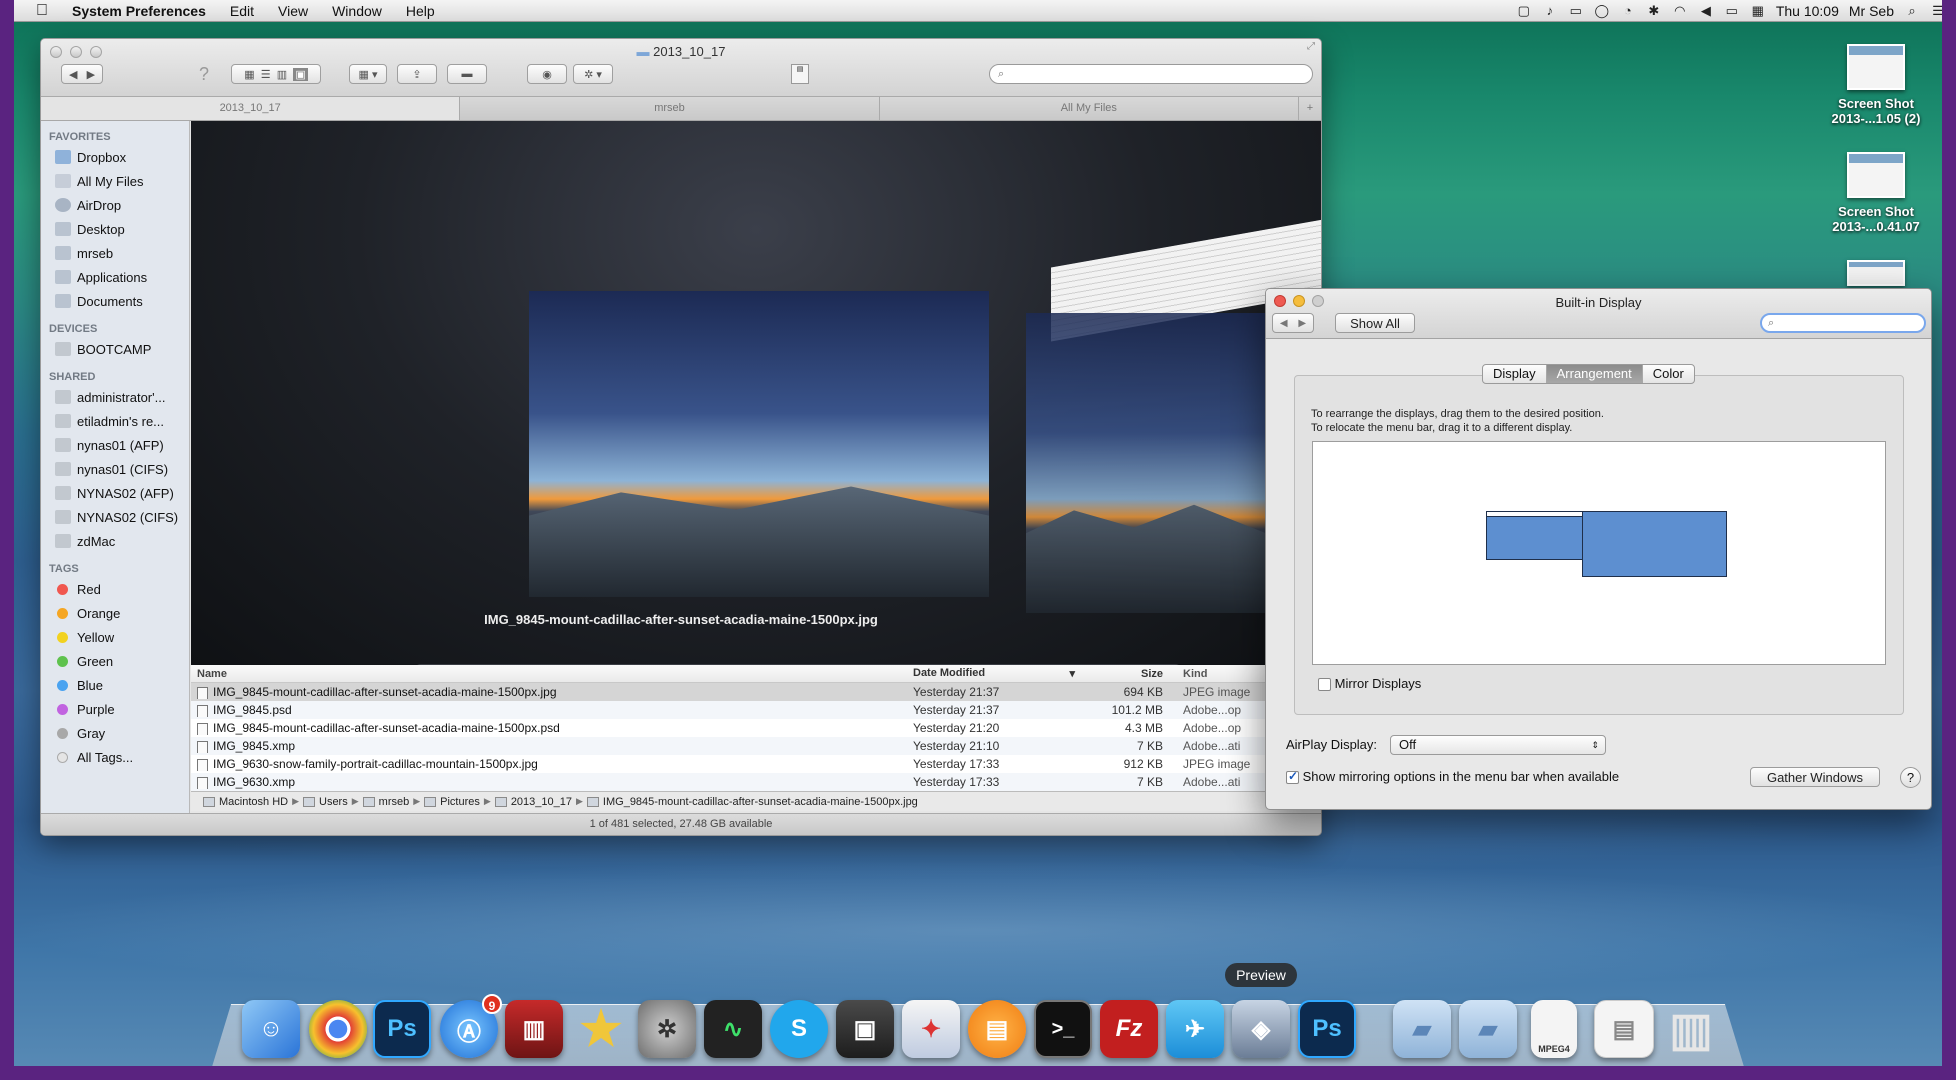 This screenshot has height=1080, width=1956. I want to click on photoshop-dock-icon: Ps, so click(402, 1029).